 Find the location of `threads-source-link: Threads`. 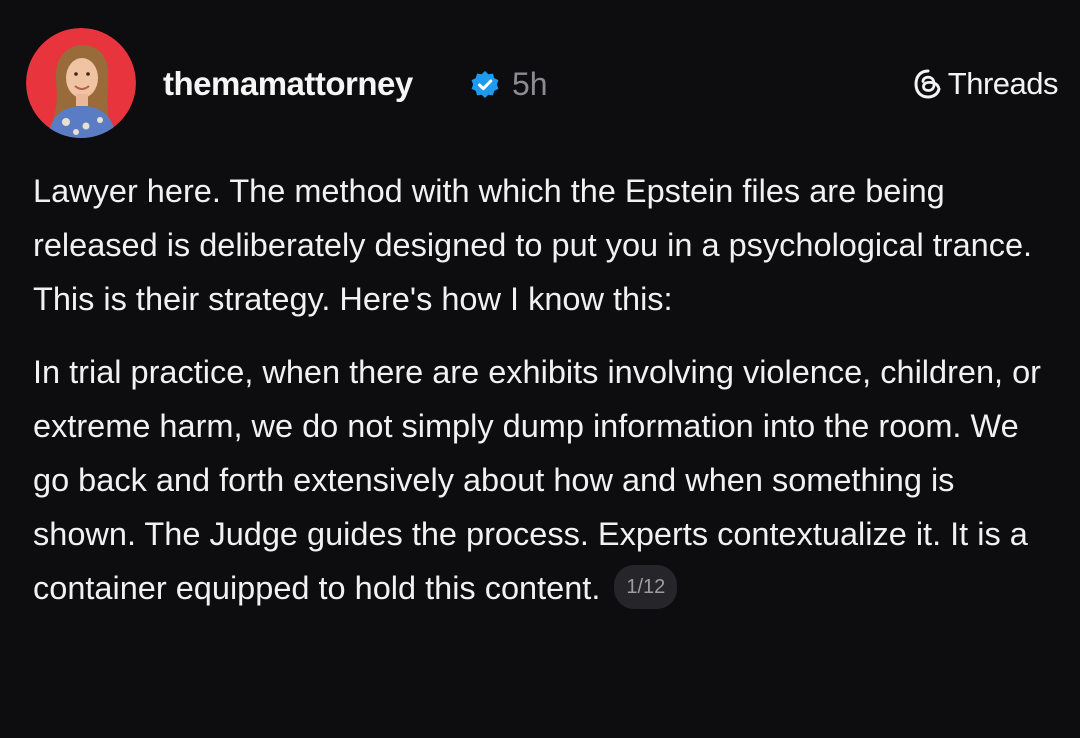

threads-source-link: Threads is located at coordinates (985, 84).